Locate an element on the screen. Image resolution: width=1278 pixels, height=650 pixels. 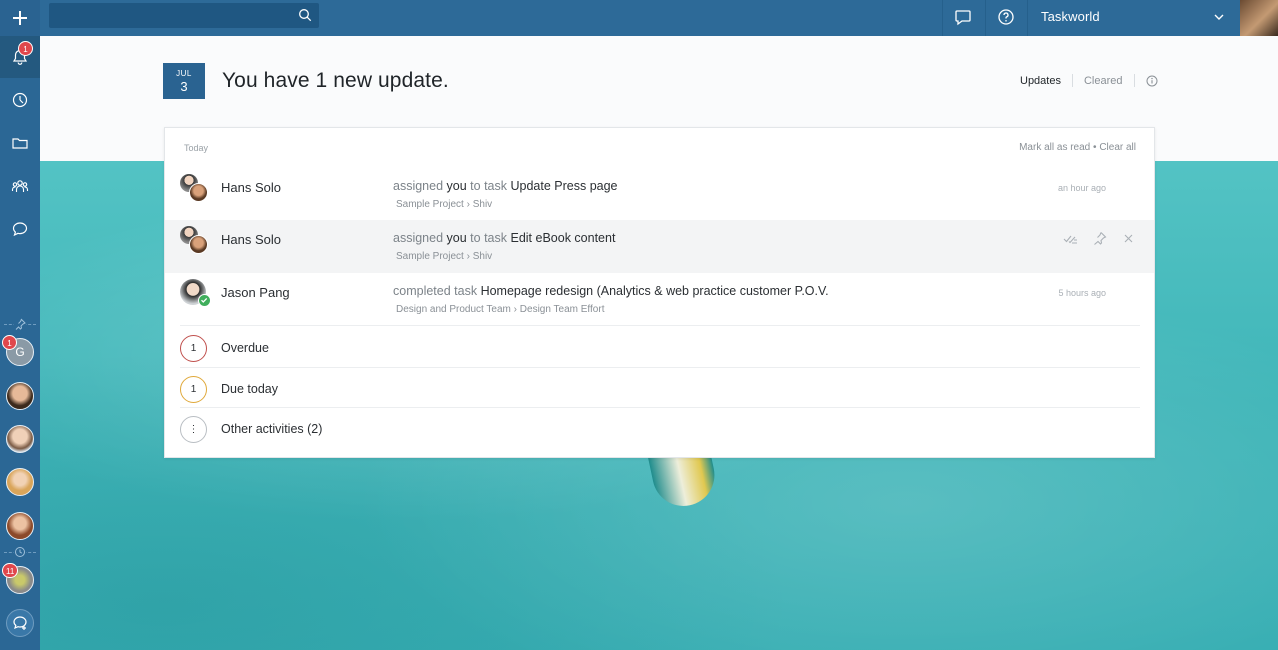
check-icon is located at coordinates (204, 300).